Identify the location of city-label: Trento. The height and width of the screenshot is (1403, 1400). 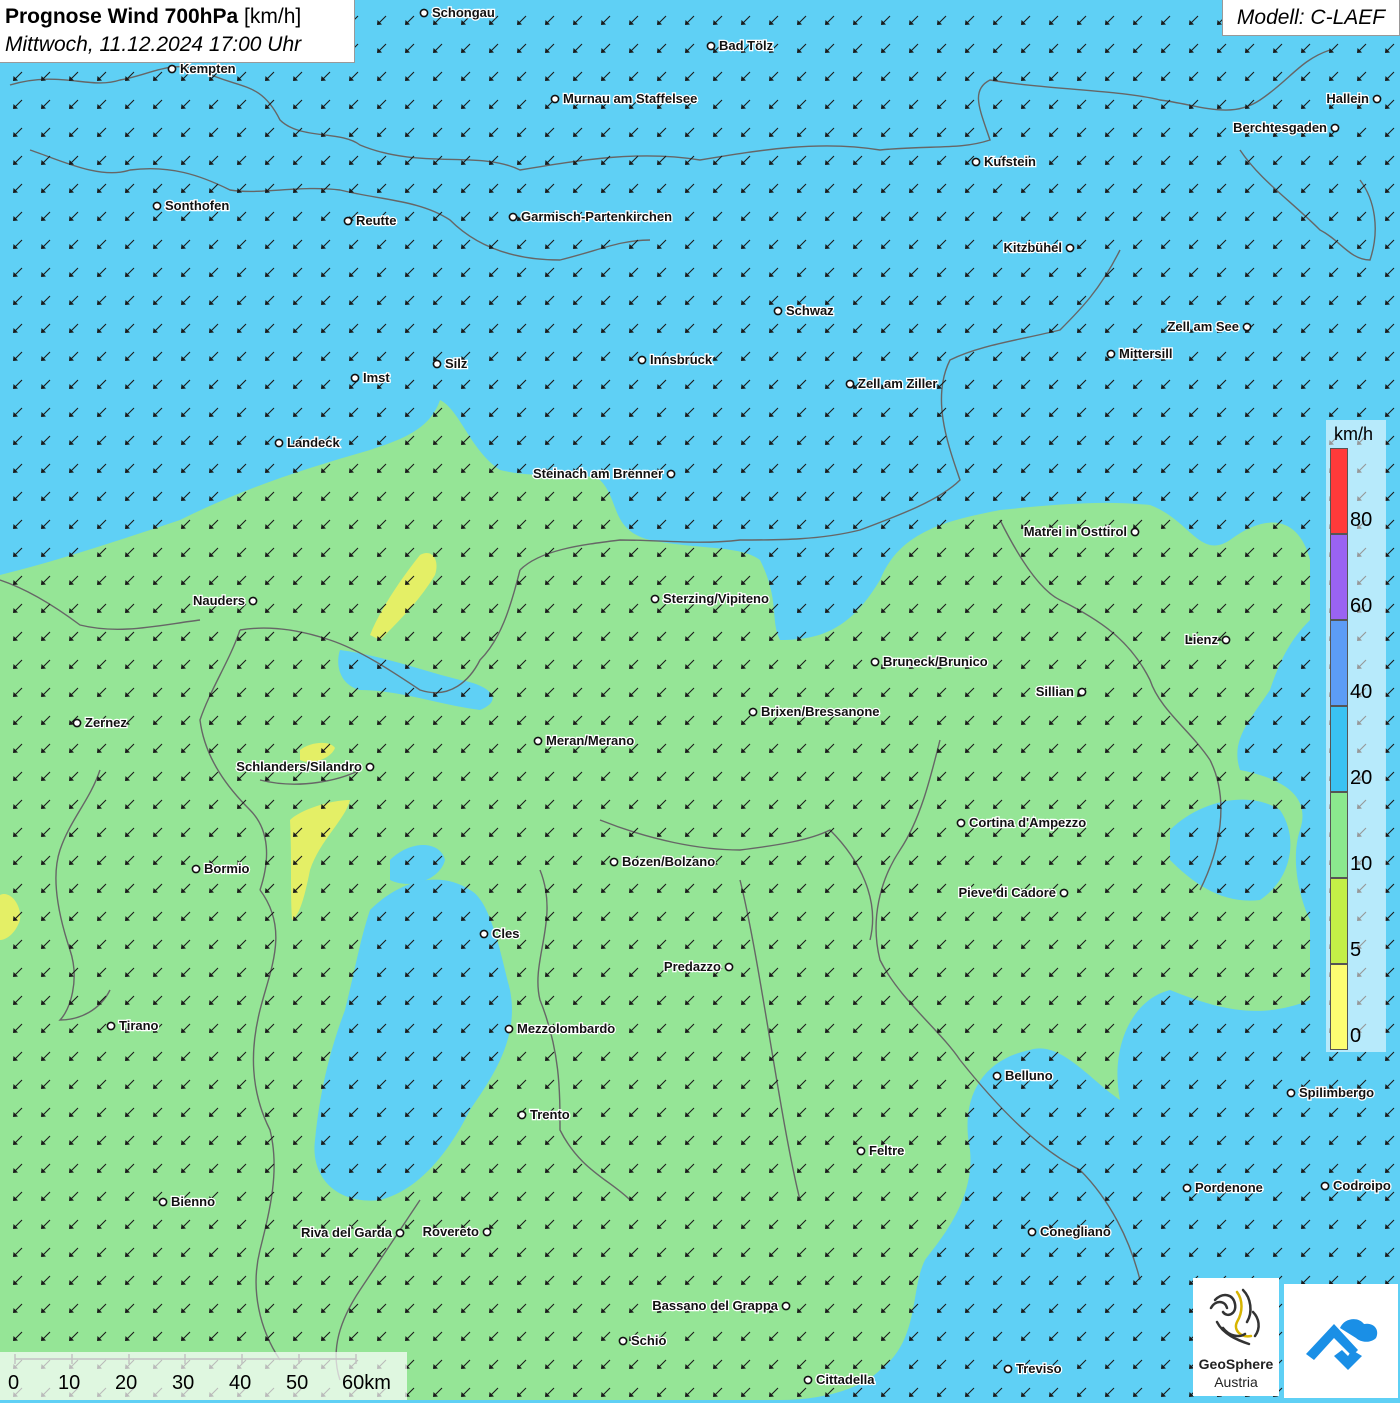
(550, 1114).